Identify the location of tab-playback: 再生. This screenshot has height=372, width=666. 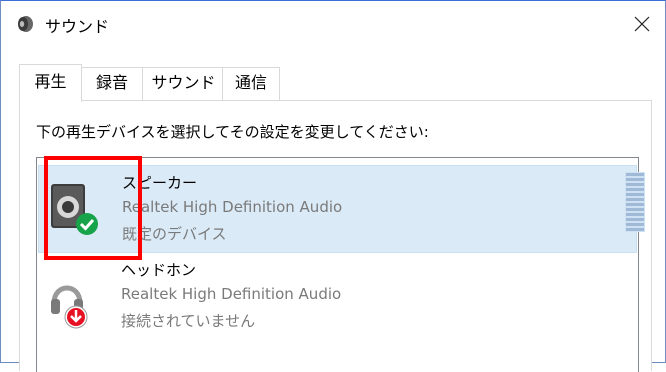
(50, 83).